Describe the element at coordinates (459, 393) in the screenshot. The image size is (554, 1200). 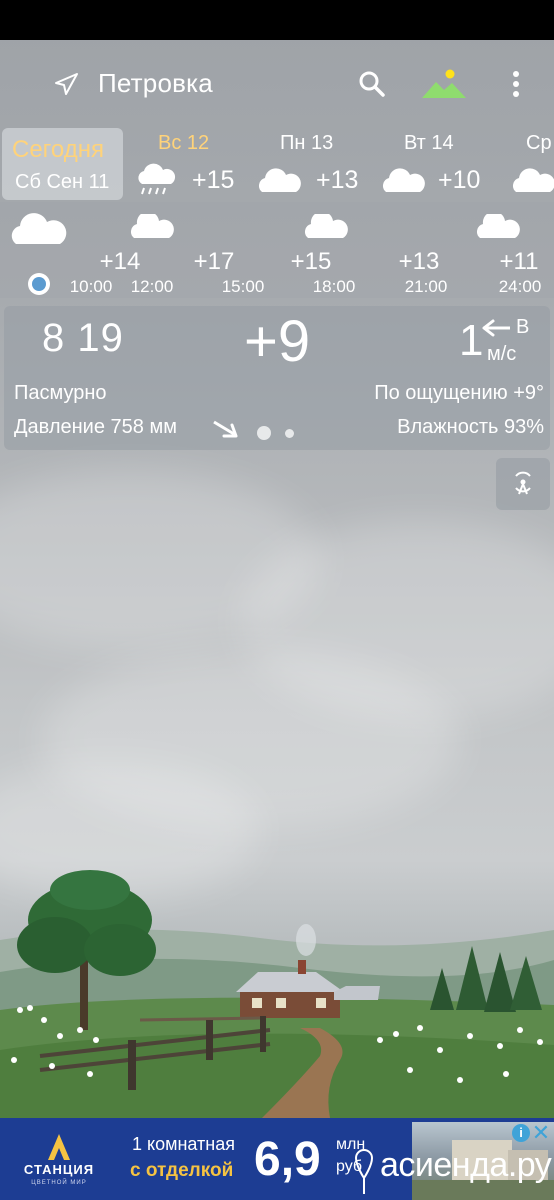
I see `feels-like: По ощущению +9°` at that location.